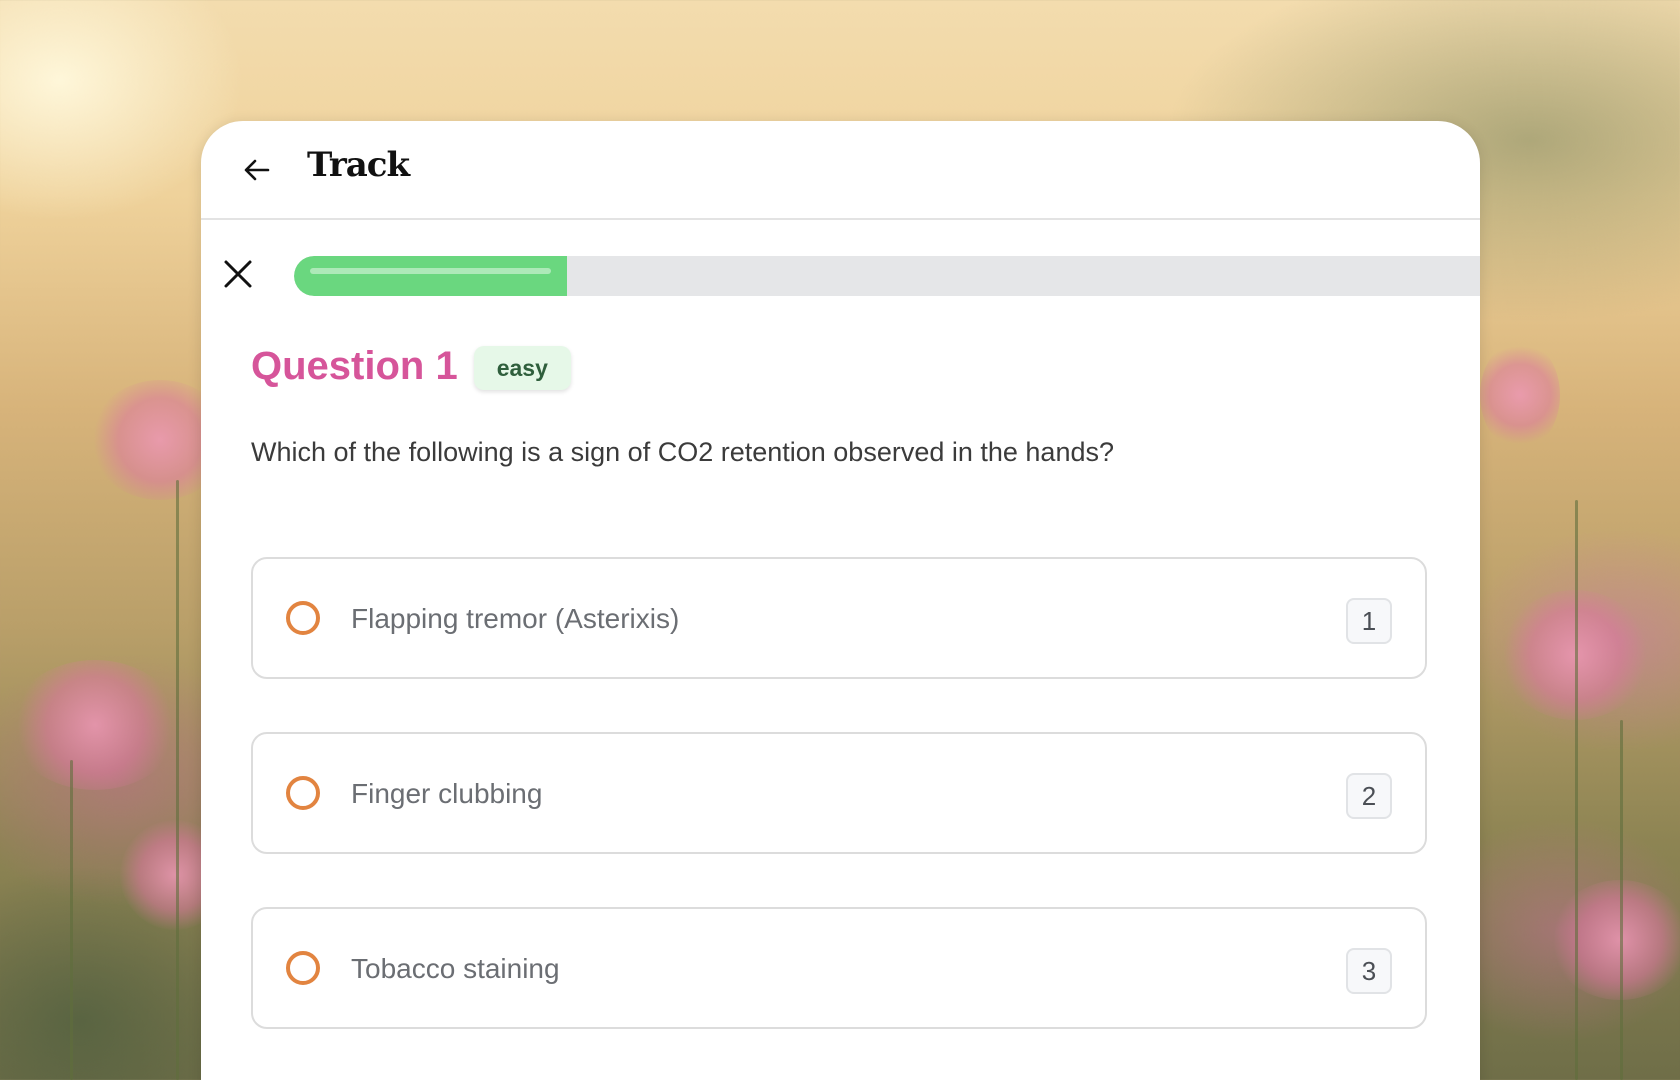 This screenshot has height=1080, width=1680. Describe the element at coordinates (515, 618) in the screenshot. I see `answer-option-label: Flapping tremor (Asterixis)` at that location.